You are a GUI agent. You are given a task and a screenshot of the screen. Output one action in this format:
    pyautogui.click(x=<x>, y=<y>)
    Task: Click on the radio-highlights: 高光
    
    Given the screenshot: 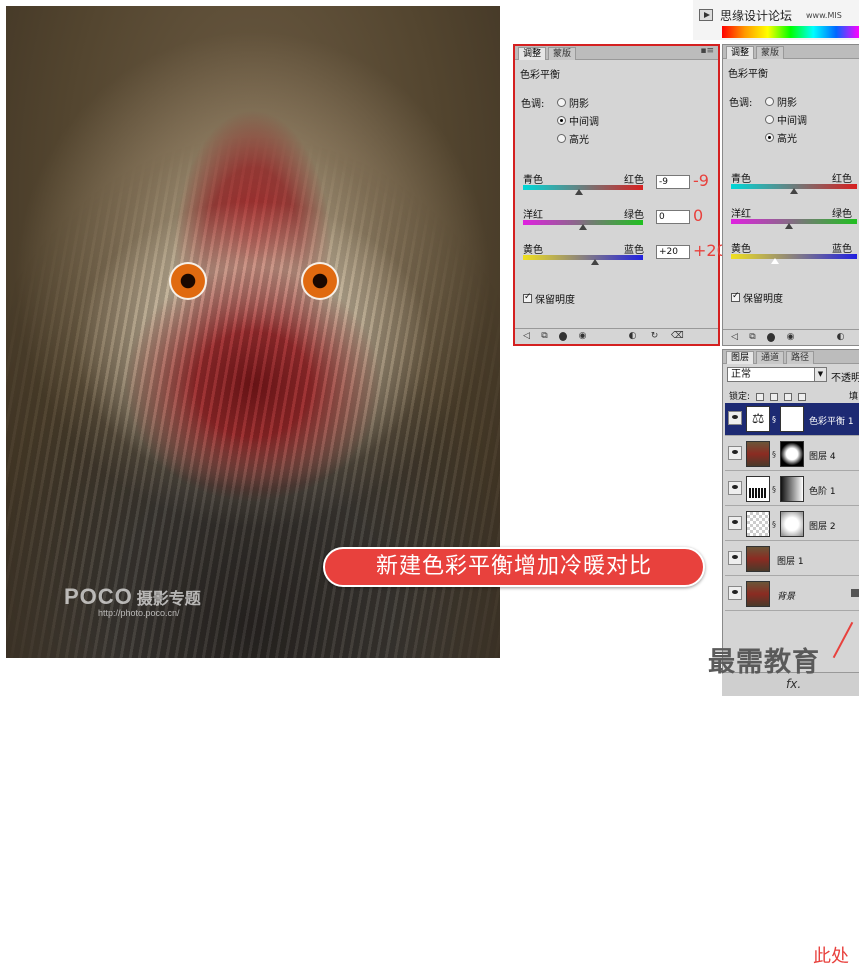 What is the action you would take?
    pyautogui.click(x=573, y=138)
    